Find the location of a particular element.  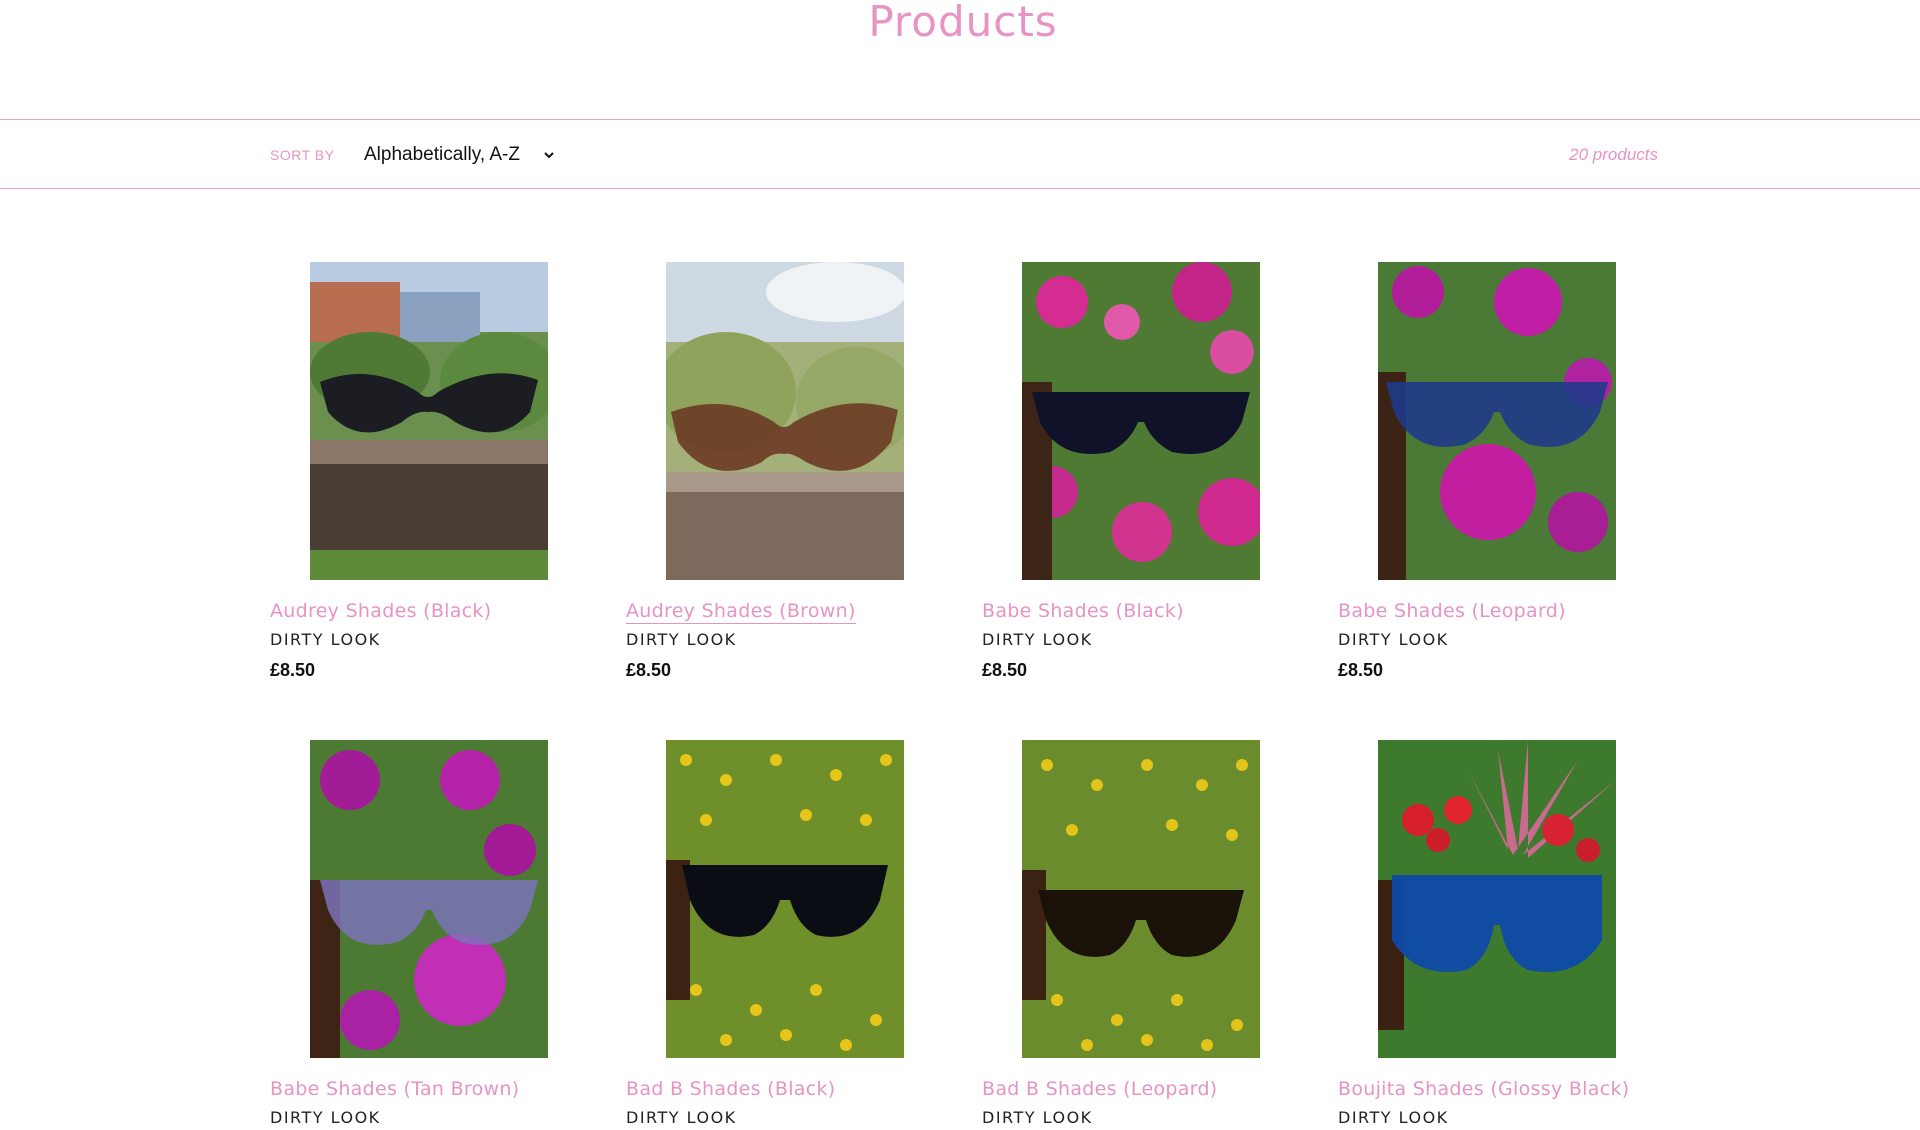

product-title: Babe Shades (Black) is located at coordinates (1083, 611).